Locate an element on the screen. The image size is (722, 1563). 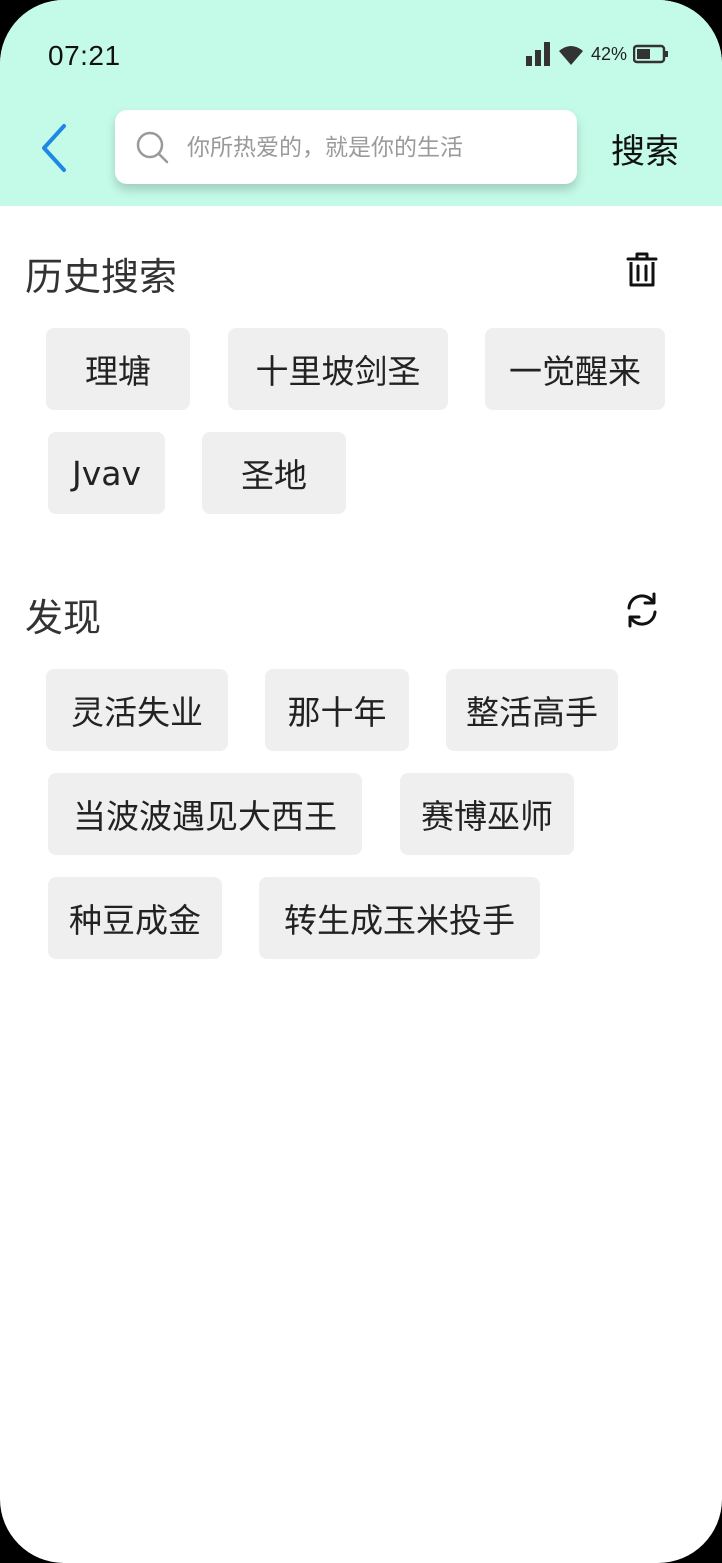
search-button: 搜索 is located at coordinates (645, 148).